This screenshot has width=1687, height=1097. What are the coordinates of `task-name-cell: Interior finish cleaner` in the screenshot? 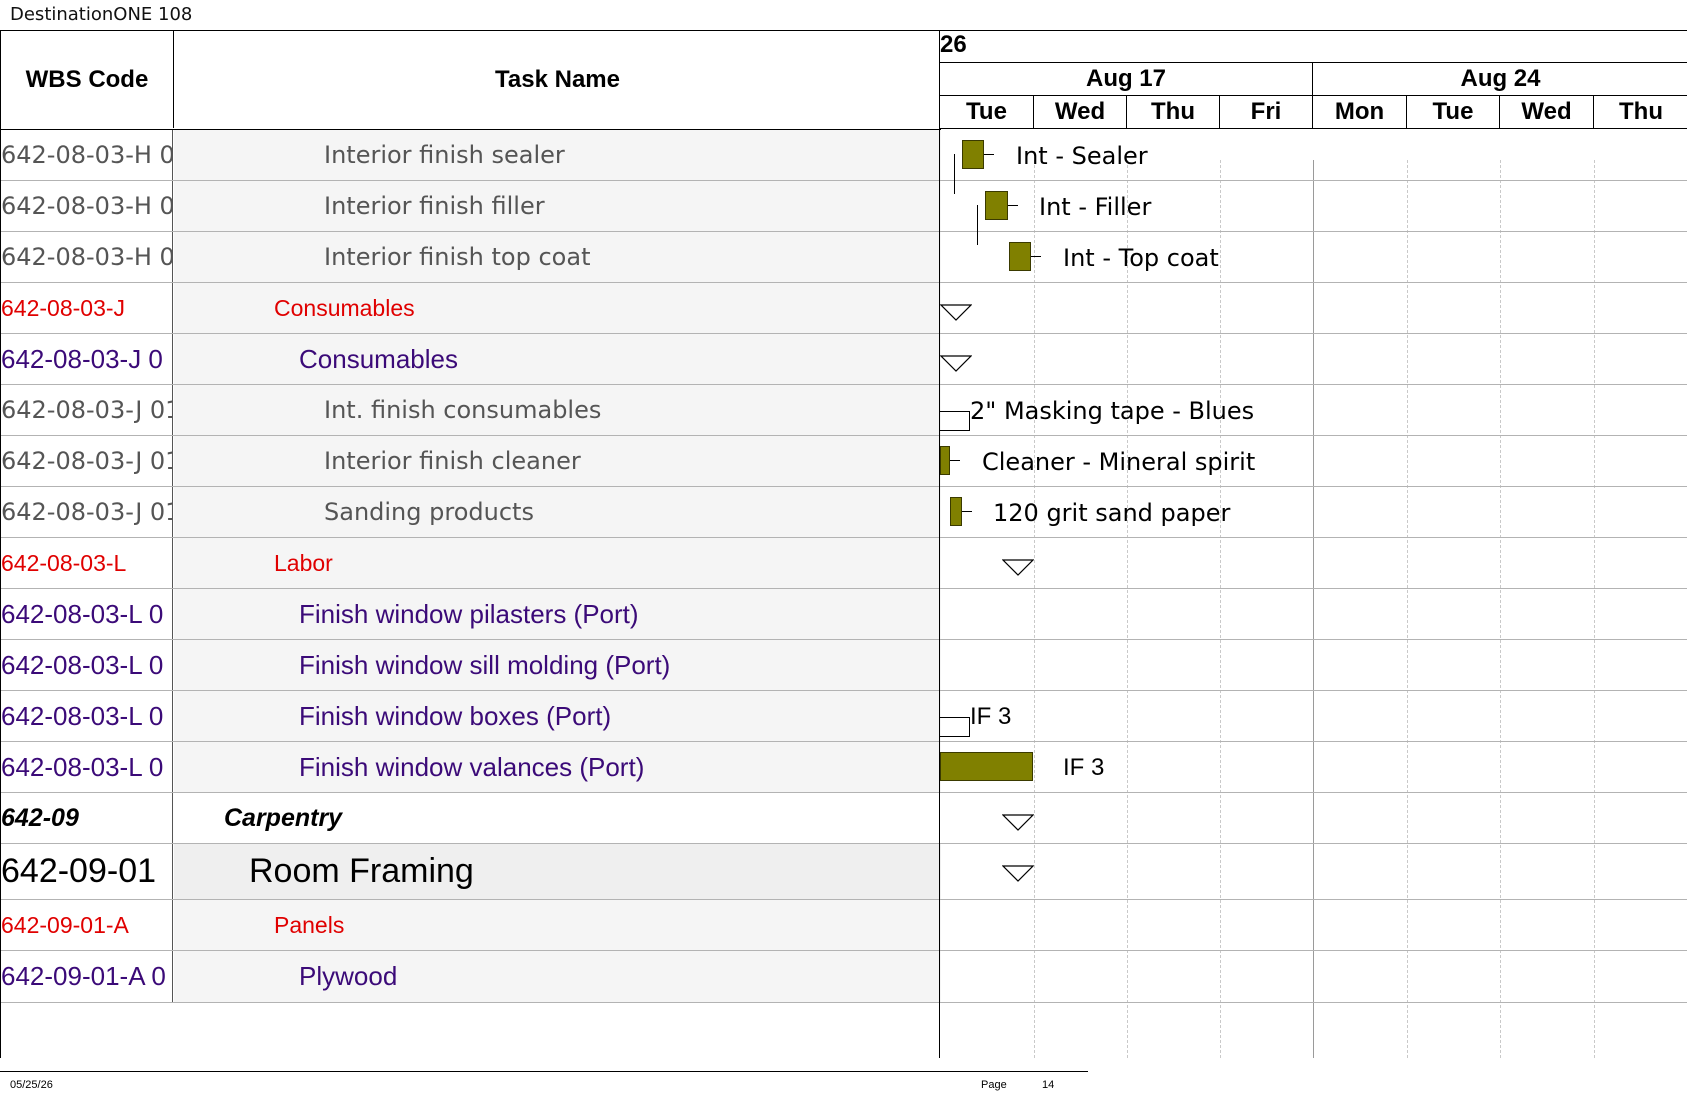 It's located at (557, 461).